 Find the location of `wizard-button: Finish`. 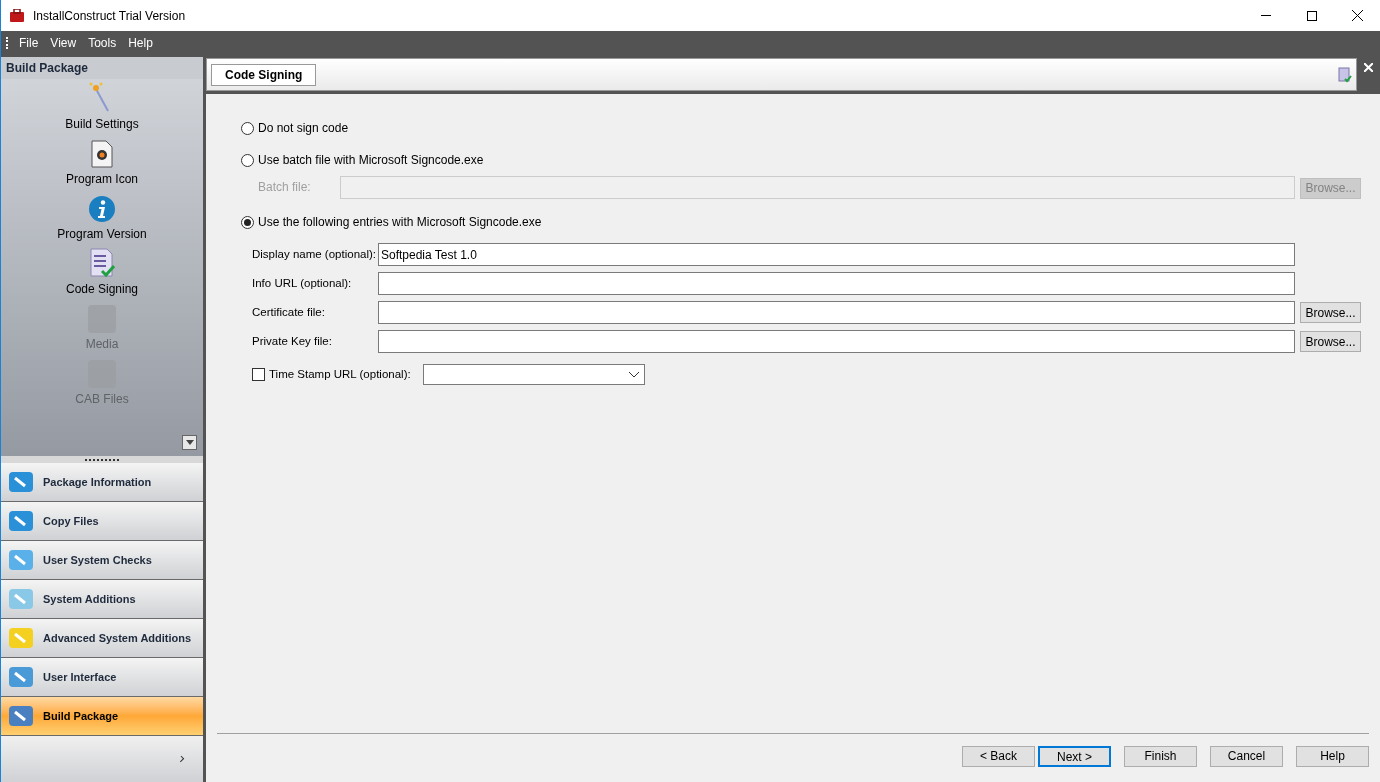

wizard-button: Finish is located at coordinates (1160, 756).